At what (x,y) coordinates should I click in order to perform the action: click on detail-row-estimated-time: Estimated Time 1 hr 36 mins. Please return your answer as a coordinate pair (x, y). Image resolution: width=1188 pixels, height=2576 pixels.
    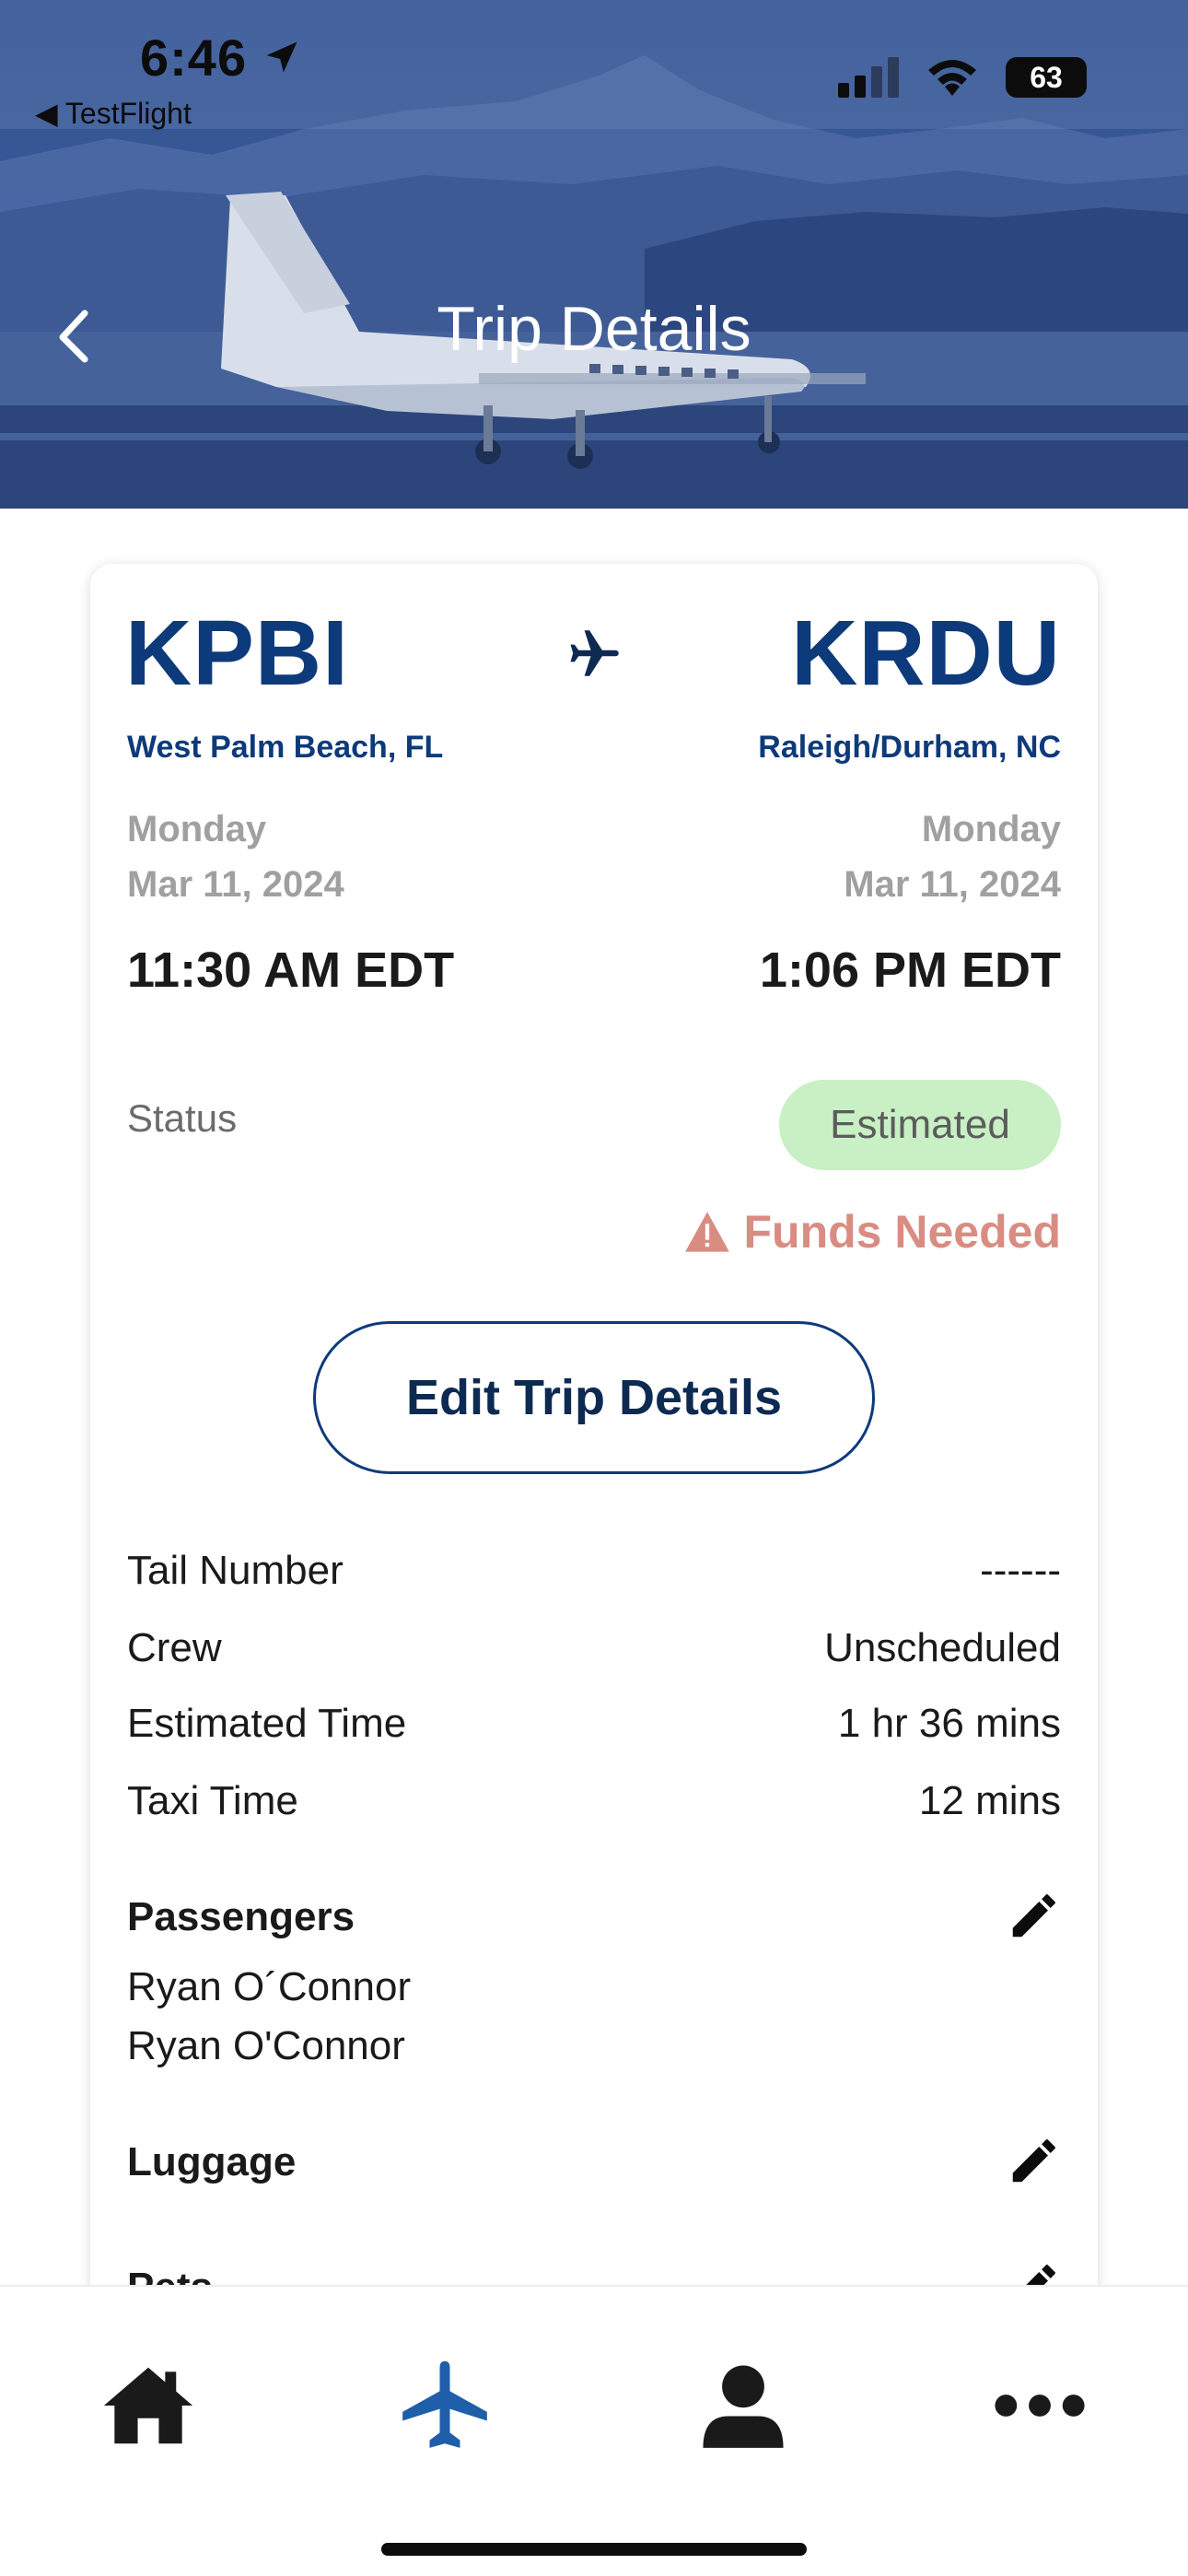
    Looking at the image, I should click on (594, 1724).